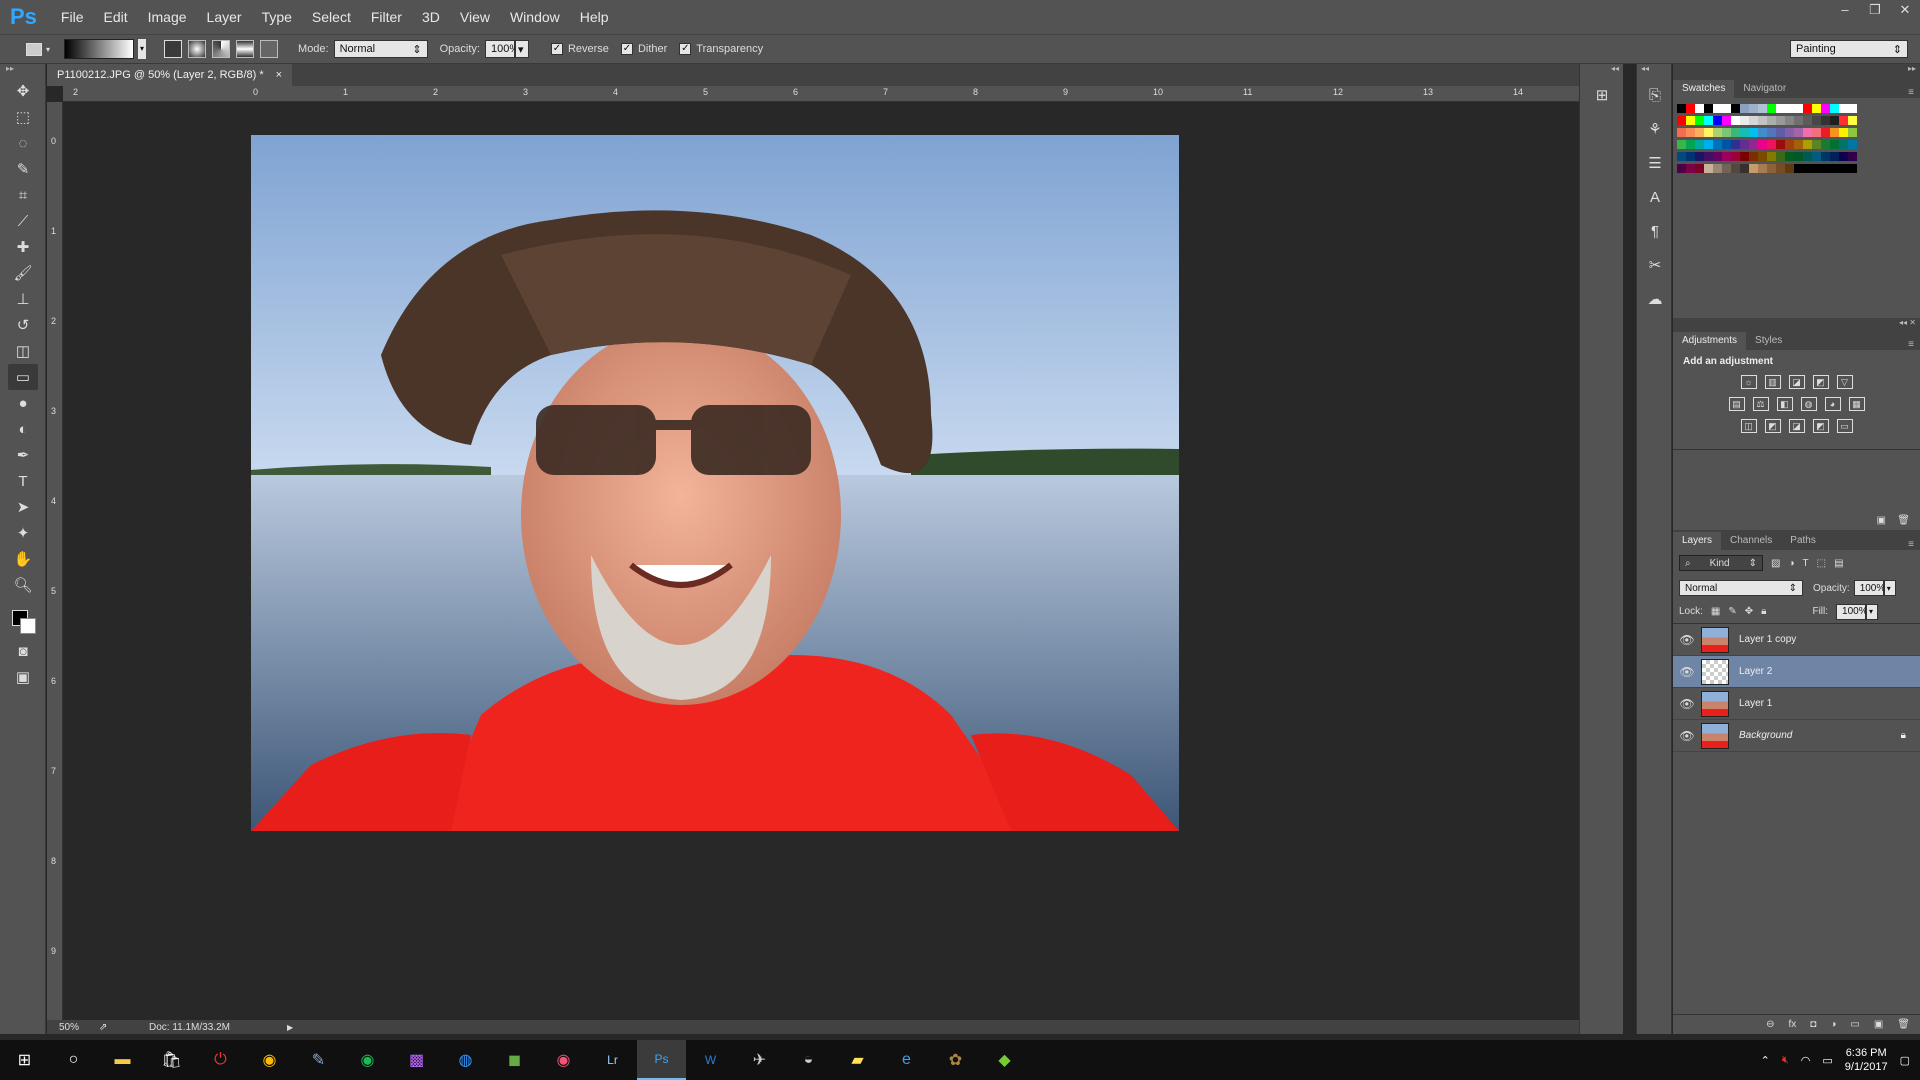 This screenshot has height=1080, width=1920. Describe the element at coordinates (277, 17) in the screenshot. I see `menu-type: Type` at that location.